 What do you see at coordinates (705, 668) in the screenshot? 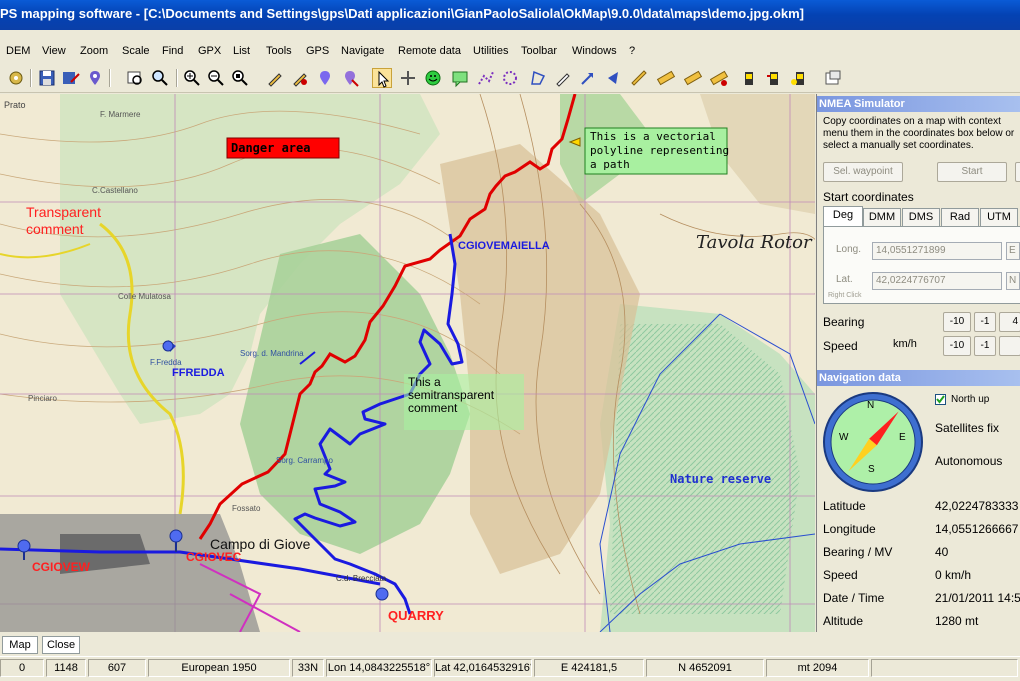
I see `status-northing: N 4652091` at bounding box center [705, 668].